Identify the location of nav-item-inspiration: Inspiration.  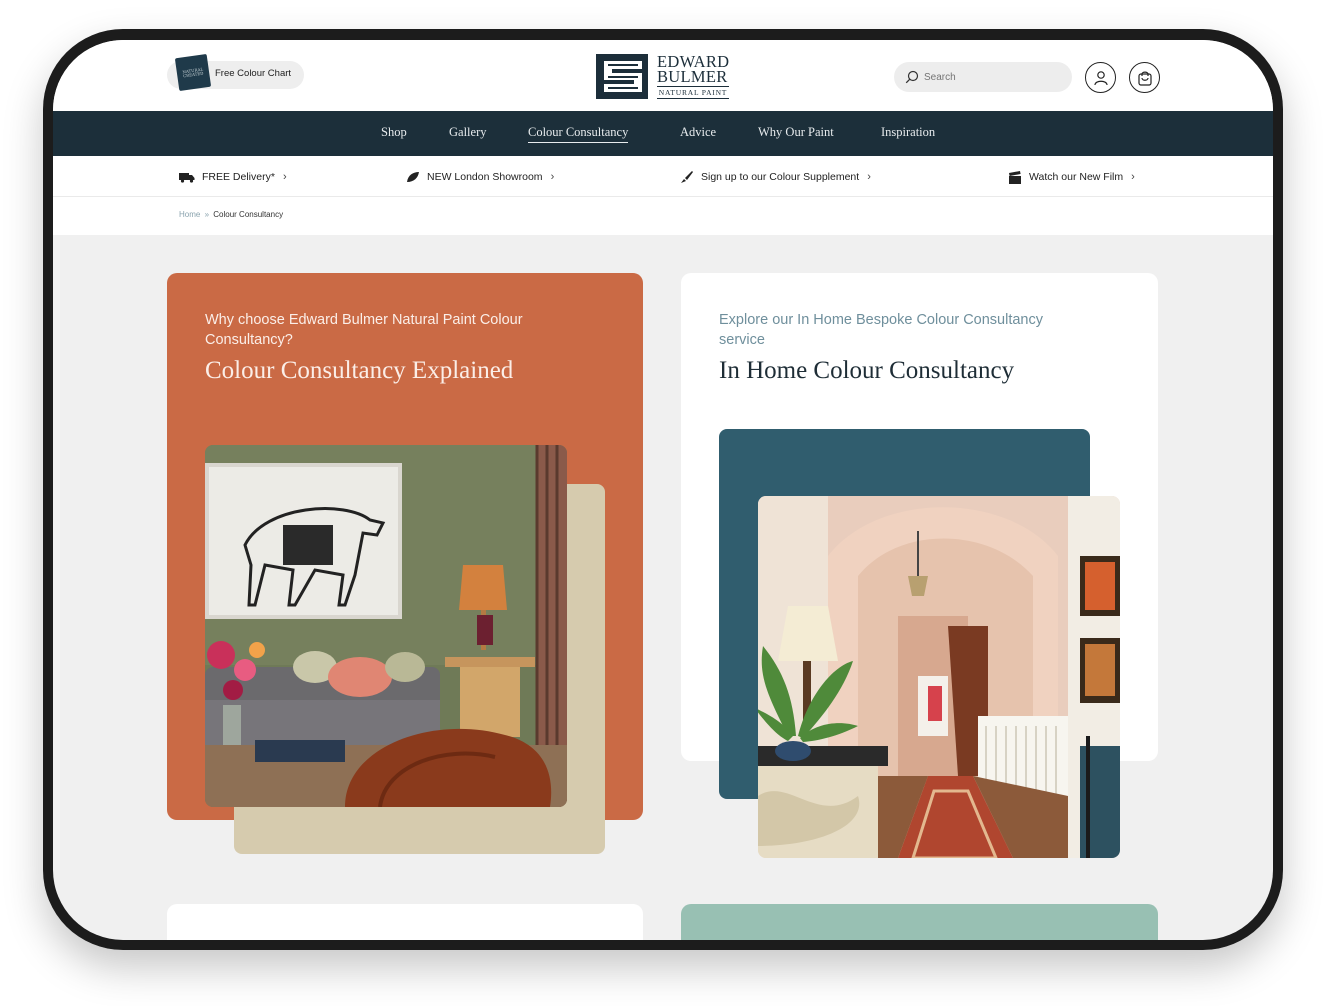
(908, 132).